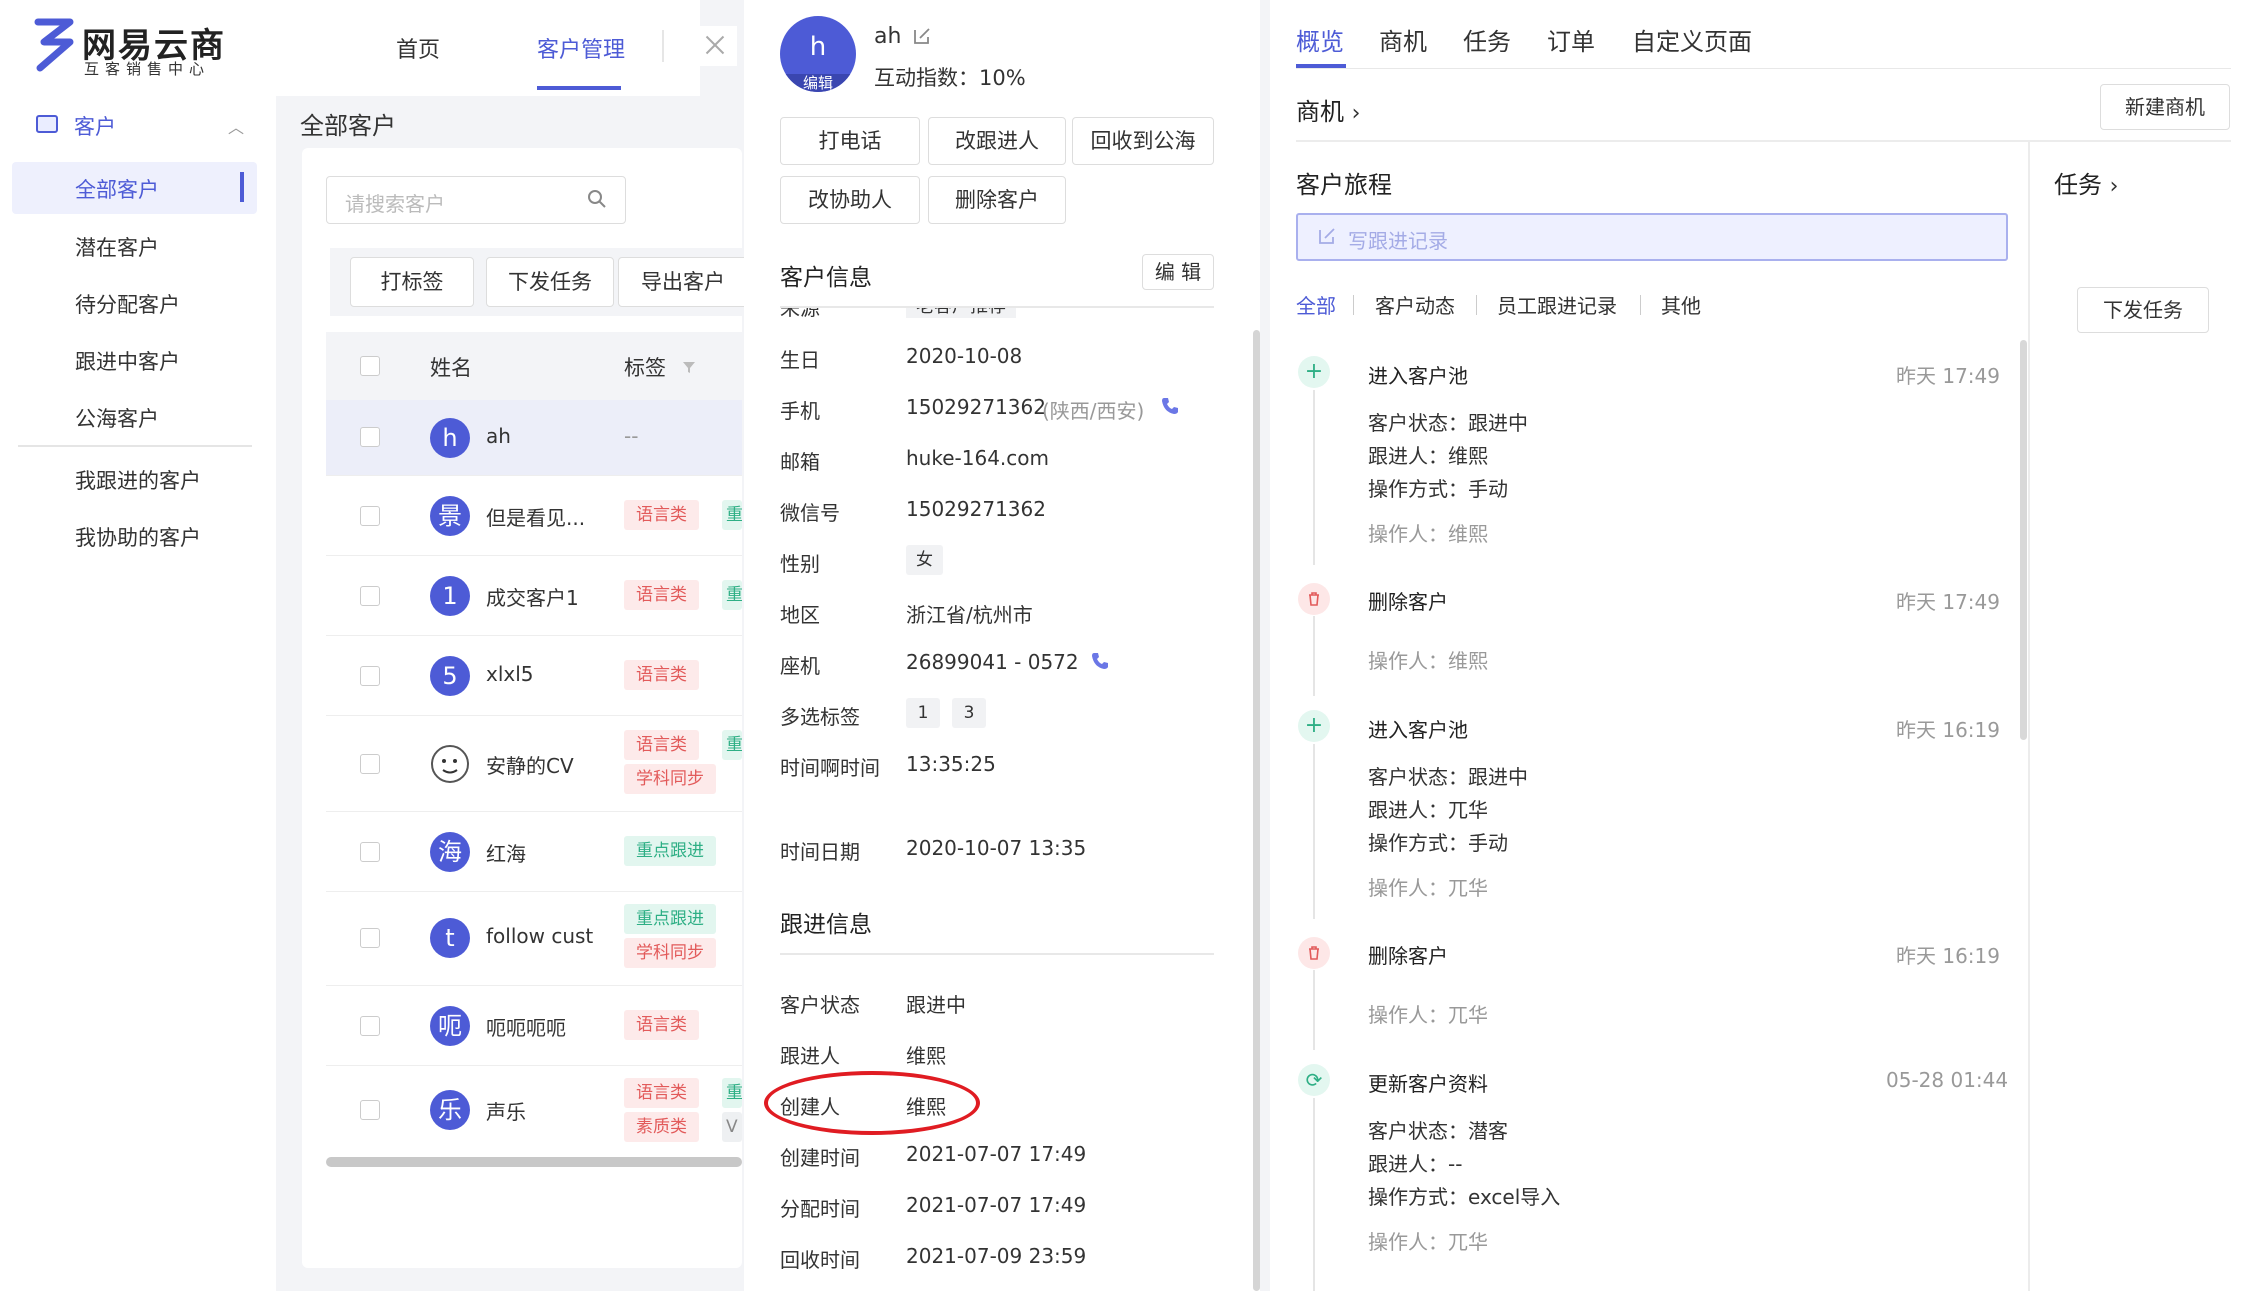 The width and height of the screenshot is (2256, 1291). I want to click on tab-task: 任务, so click(1487, 39).